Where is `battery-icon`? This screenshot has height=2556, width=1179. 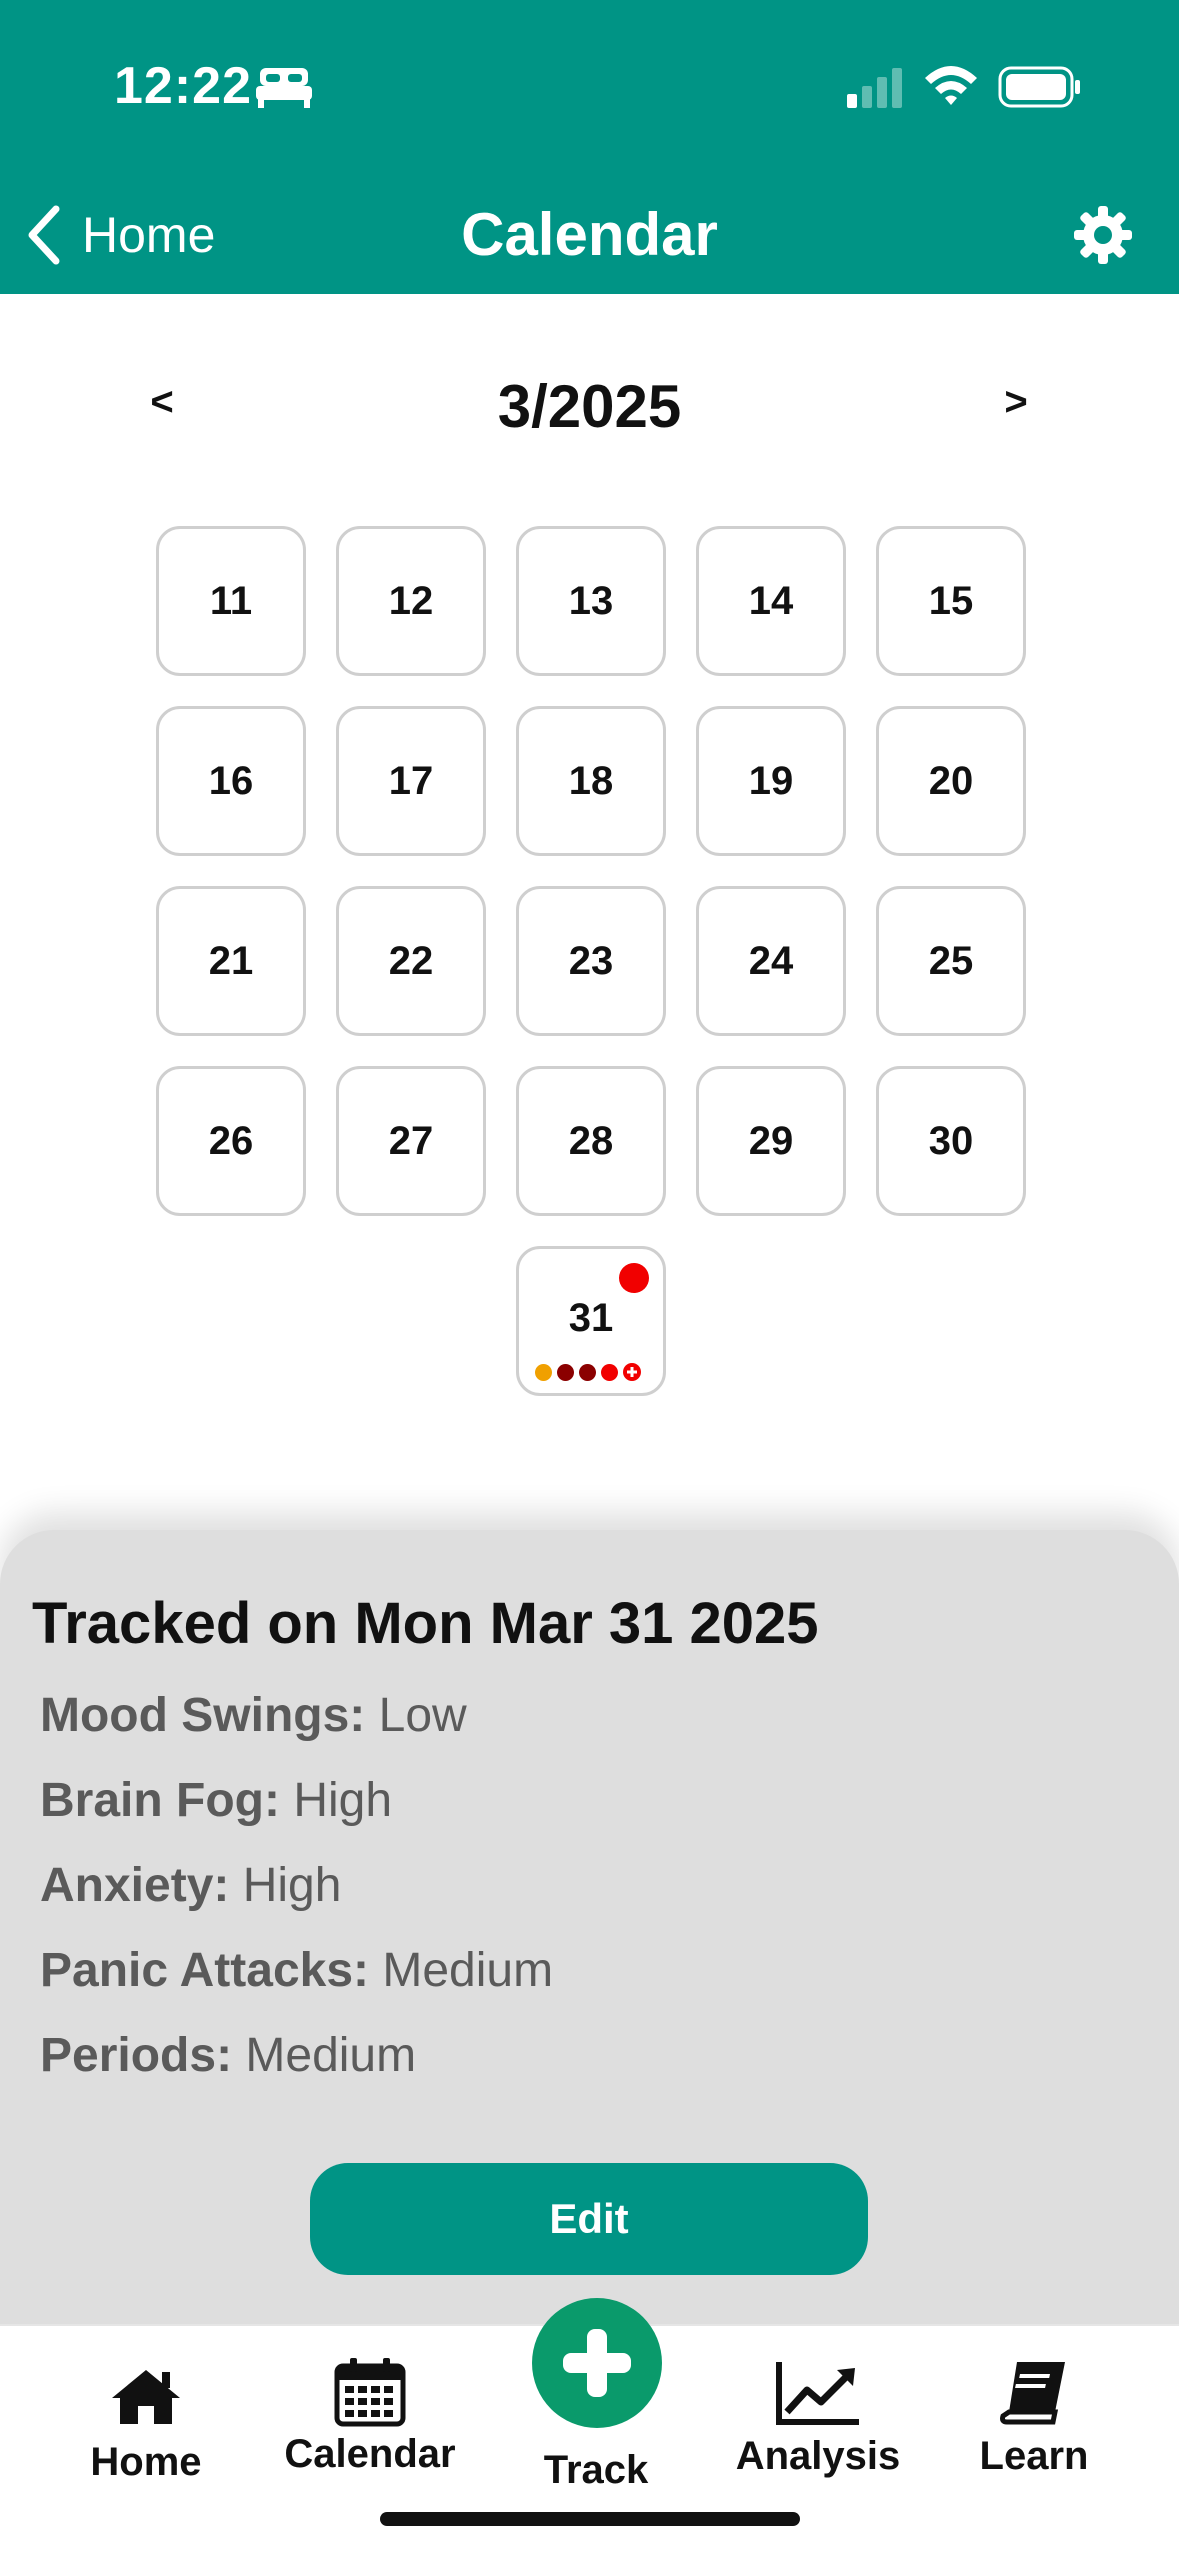 battery-icon is located at coordinates (1039, 87).